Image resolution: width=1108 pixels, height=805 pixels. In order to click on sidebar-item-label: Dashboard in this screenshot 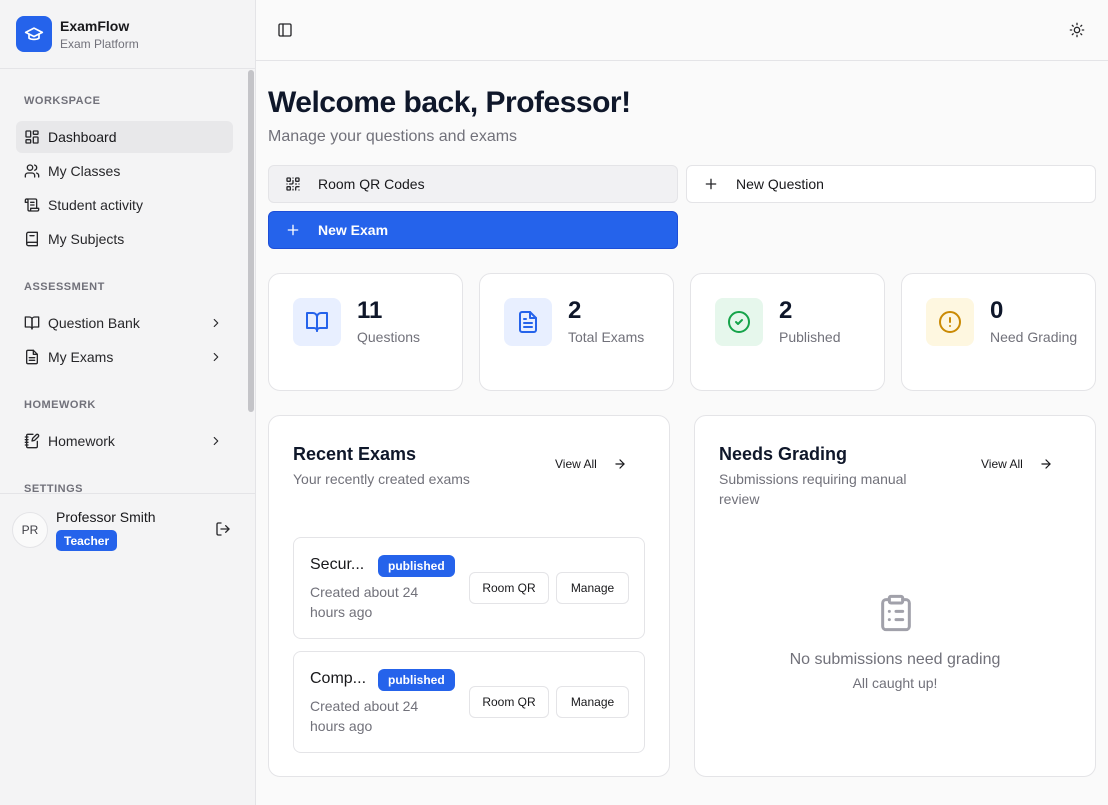, I will do `click(82, 137)`.